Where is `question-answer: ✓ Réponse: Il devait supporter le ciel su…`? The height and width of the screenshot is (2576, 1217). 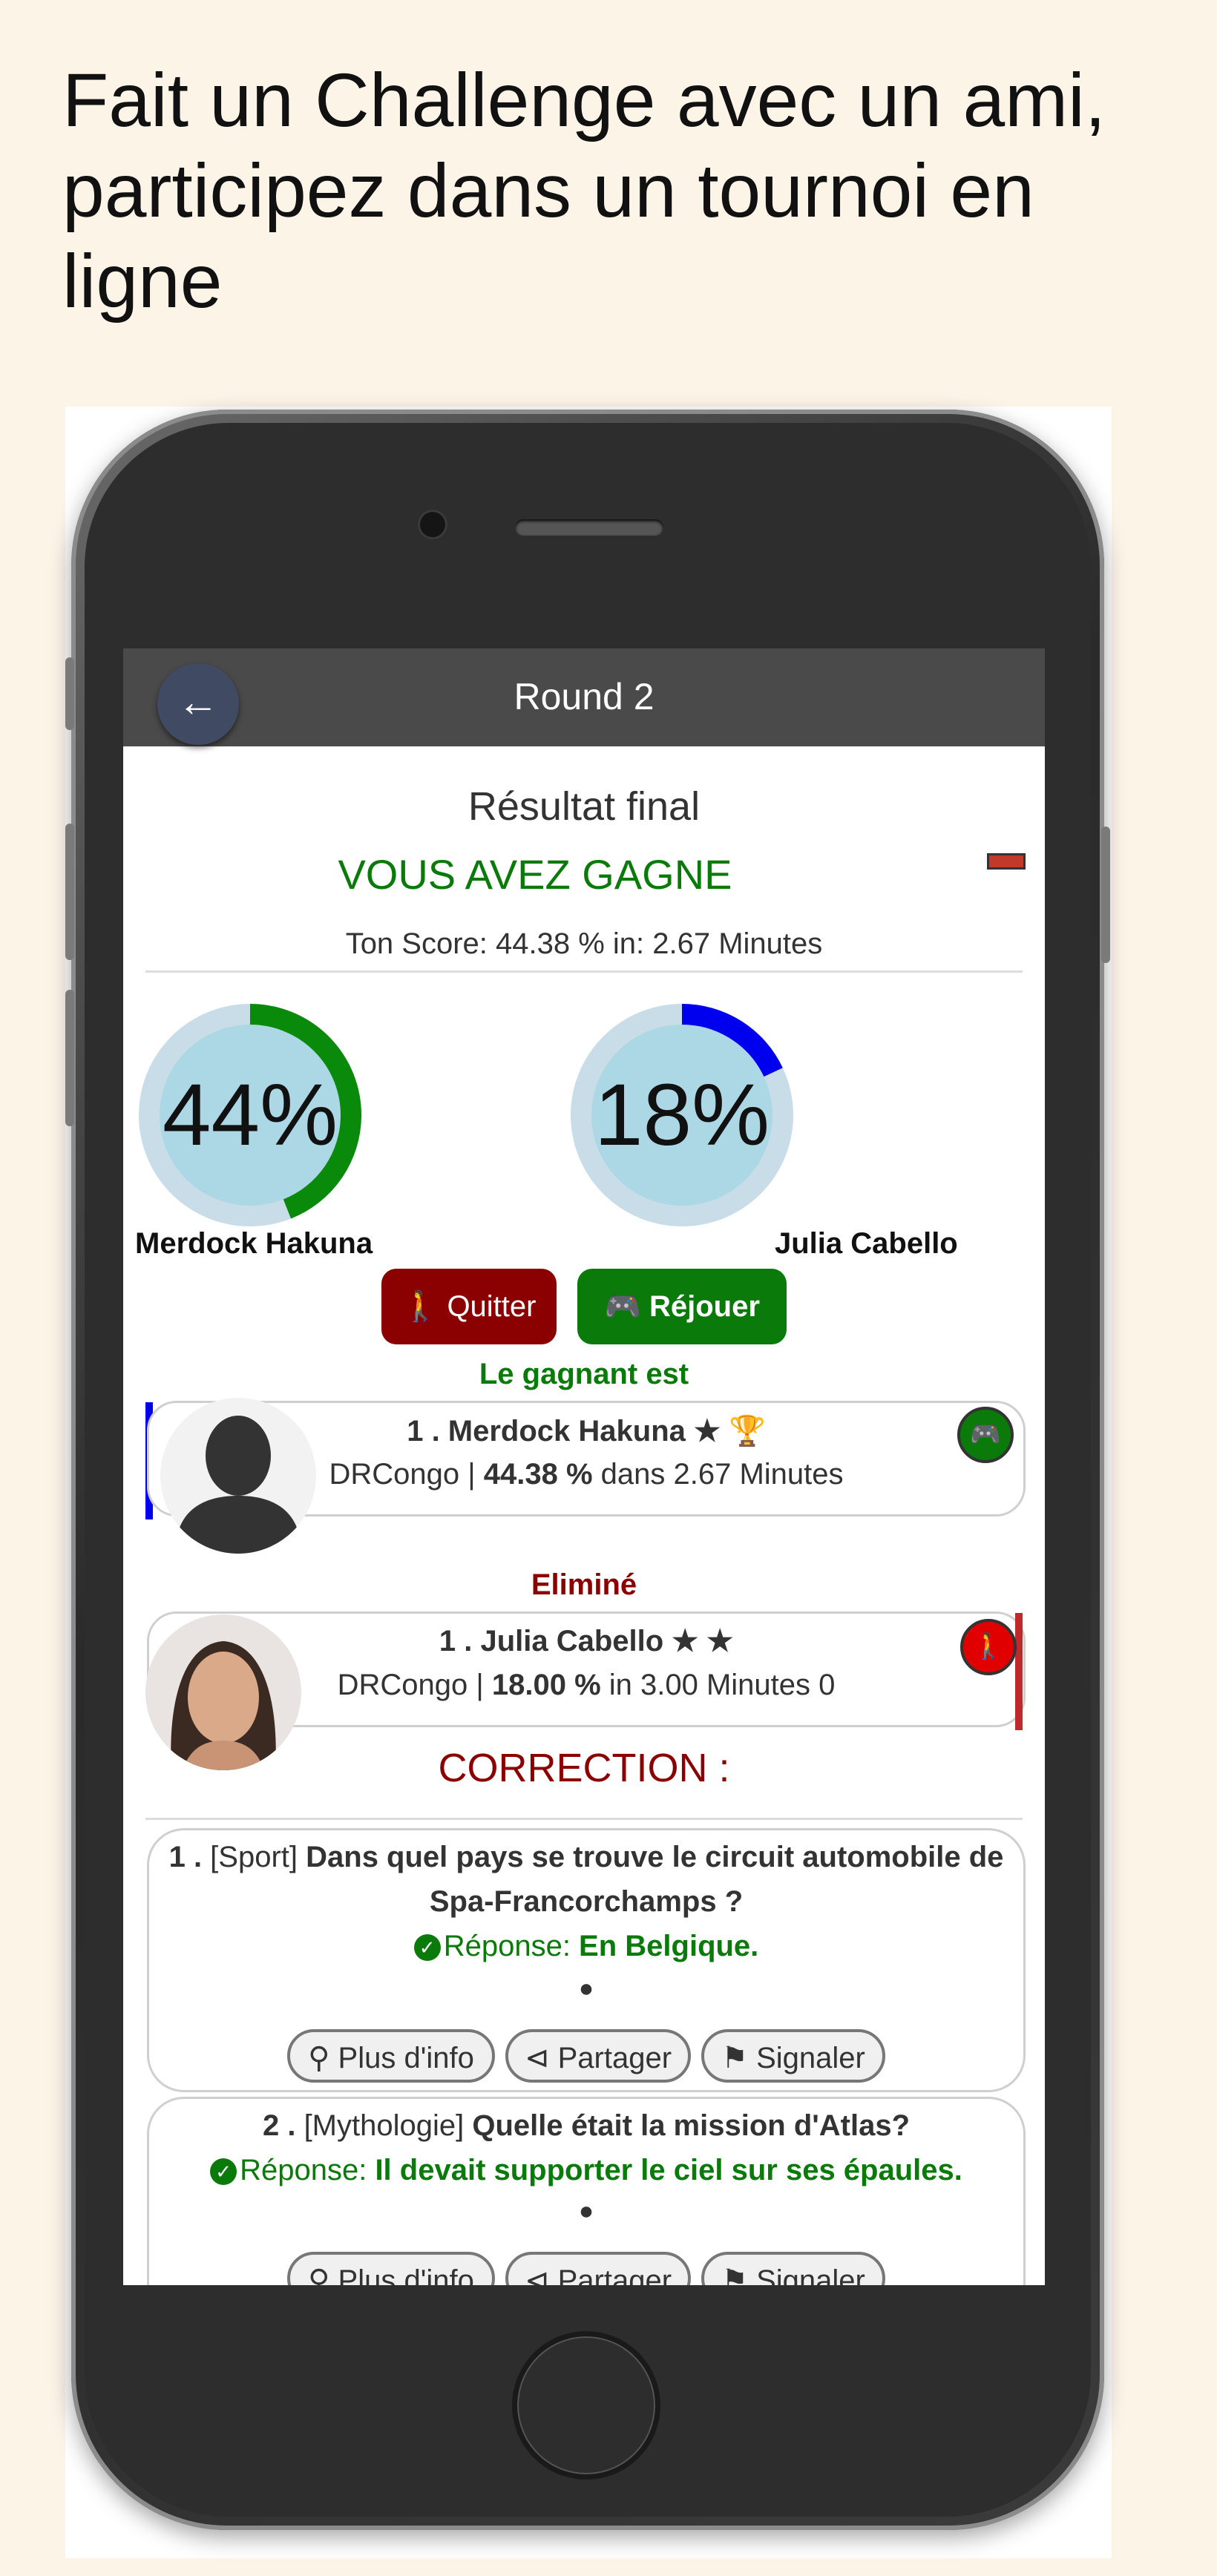
question-answer: ✓ Réponse: Il devait supporter le ciel su… is located at coordinates (586, 2170).